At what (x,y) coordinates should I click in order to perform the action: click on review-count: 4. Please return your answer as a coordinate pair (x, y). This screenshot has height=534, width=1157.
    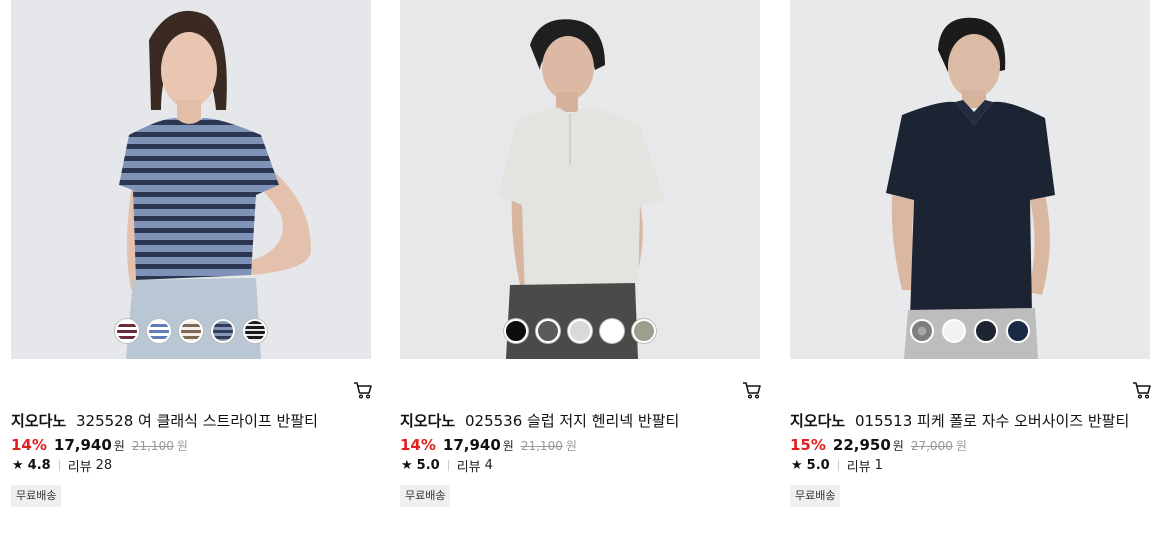
    Looking at the image, I should click on (488, 465).